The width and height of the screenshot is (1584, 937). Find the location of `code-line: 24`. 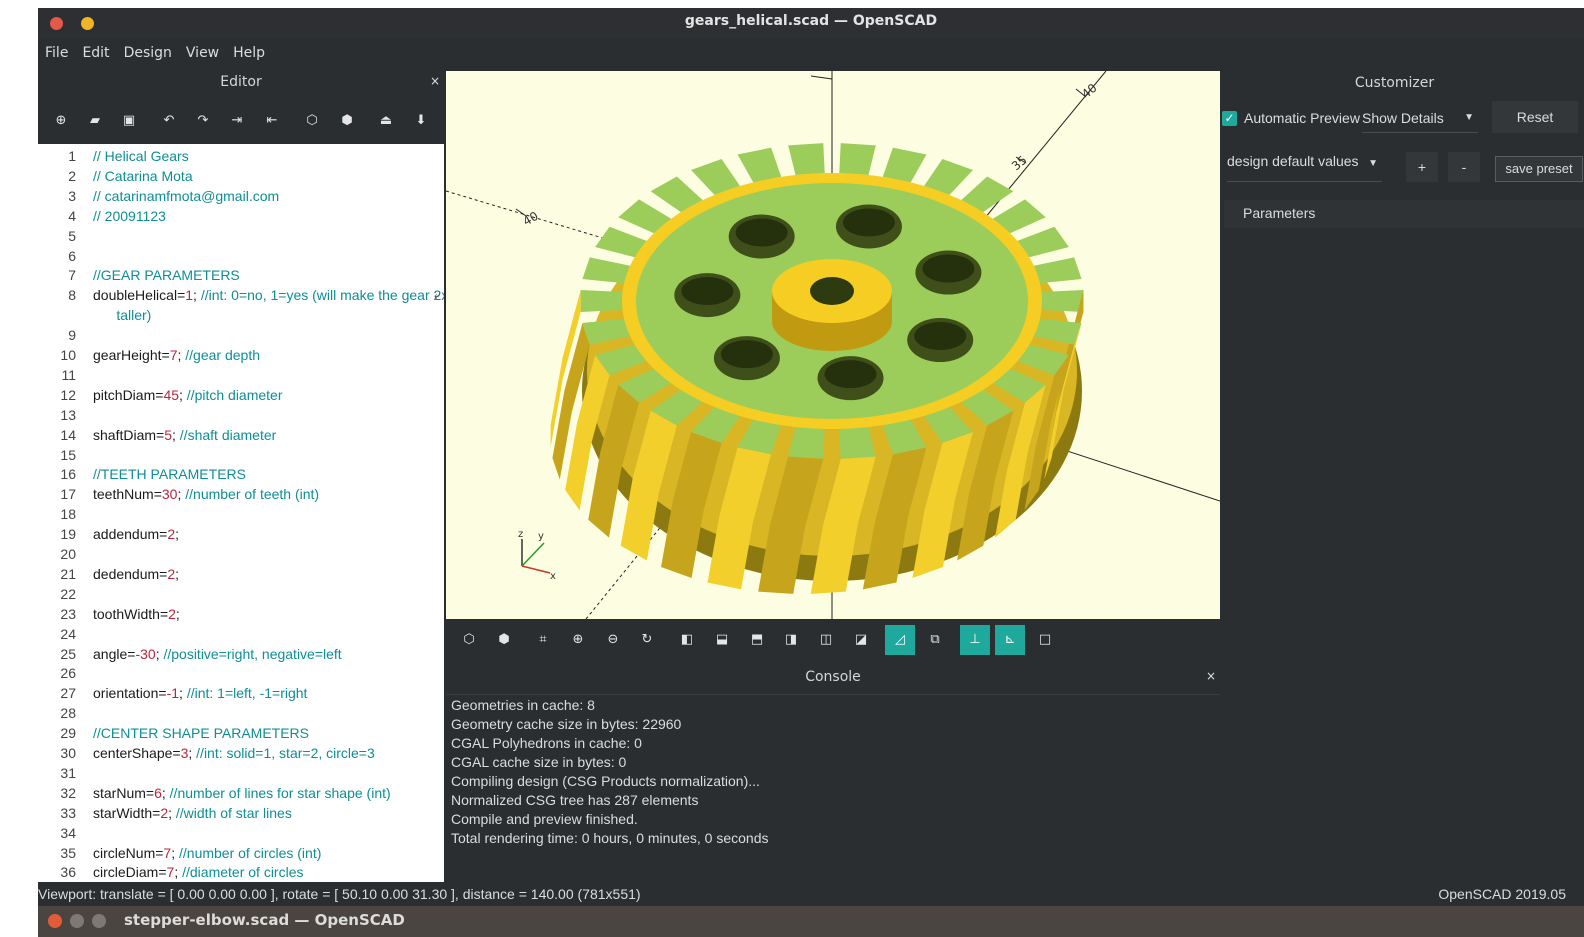

code-line: 24 is located at coordinates (241, 634).